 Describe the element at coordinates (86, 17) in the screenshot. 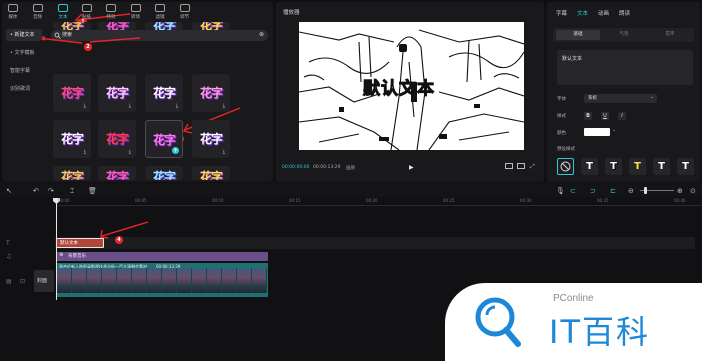

I see `media-tab-label: 贴纸` at that location.